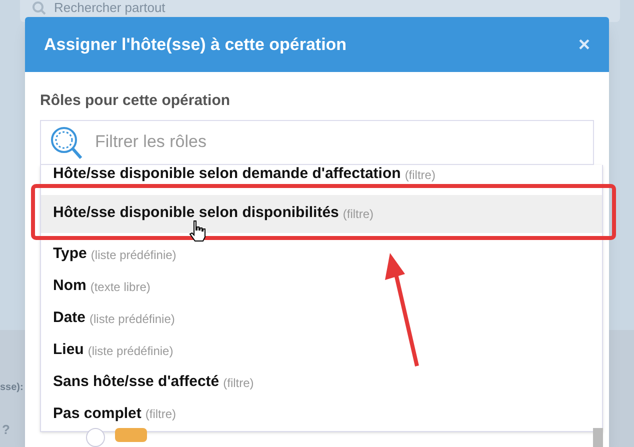 The image size is (634, 447). I want to click on option-item: Lieu (liste prédéfinie), so click(321, 350).